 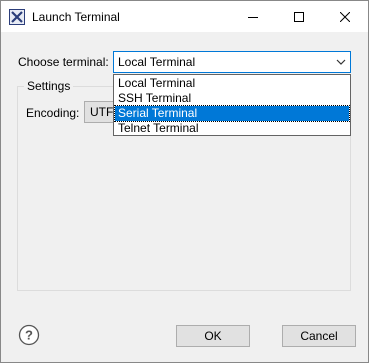 What do you see at coordinates (63, 62) in the screenshot?
I see `choose-terminal-label: Choose terminal:` at bounding box center [63, 62].